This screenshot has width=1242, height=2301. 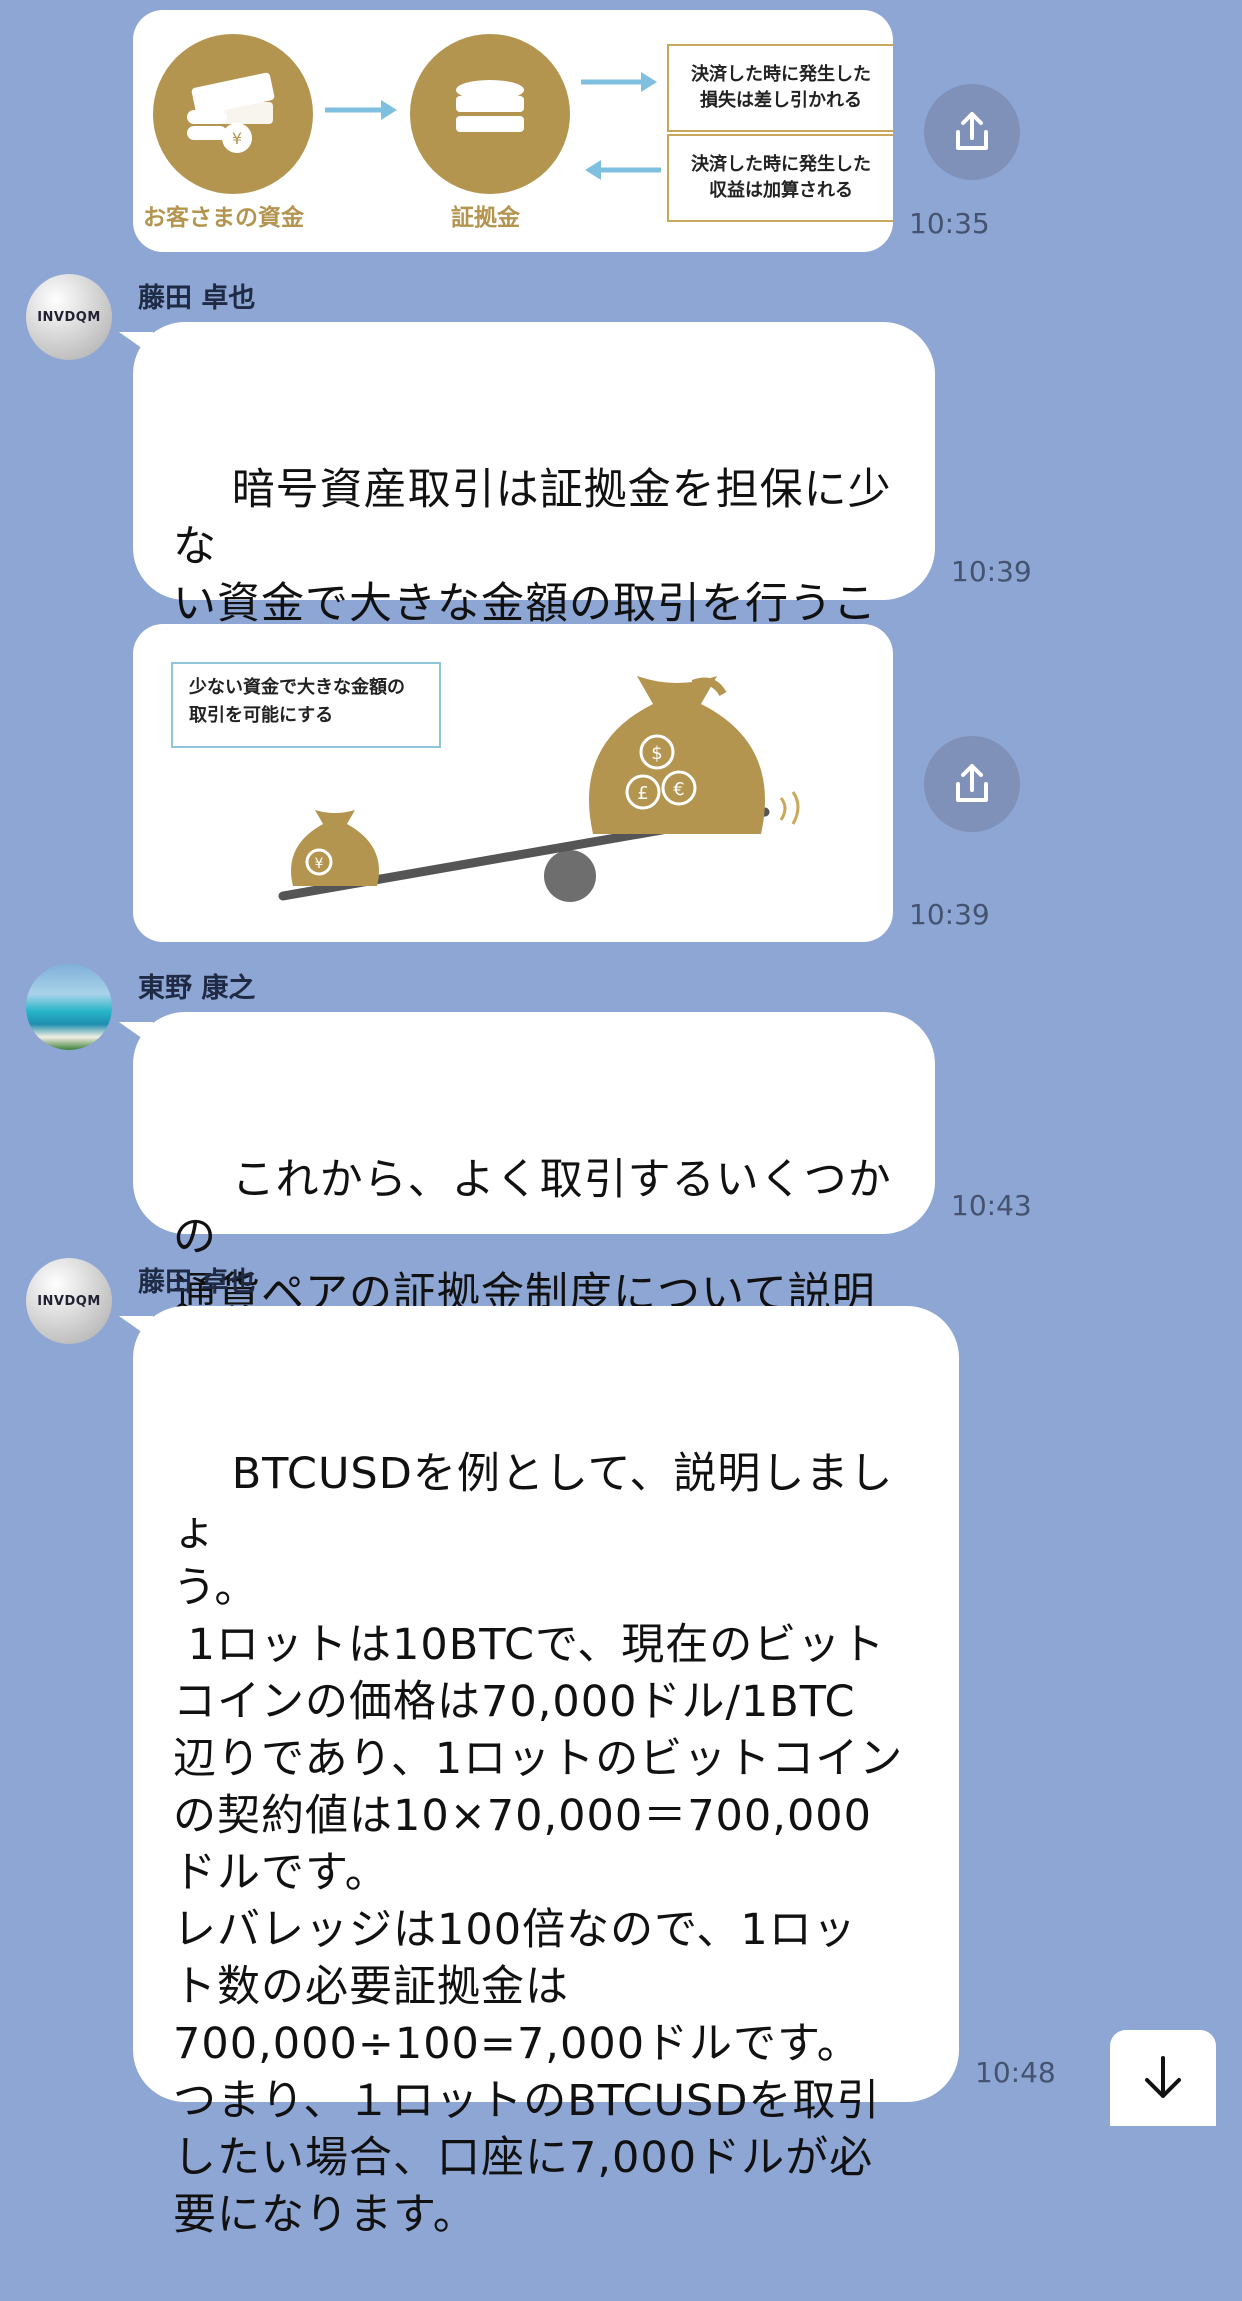 I want to click on scroll-to-bottom-button, so click(x=1163, y=2078).